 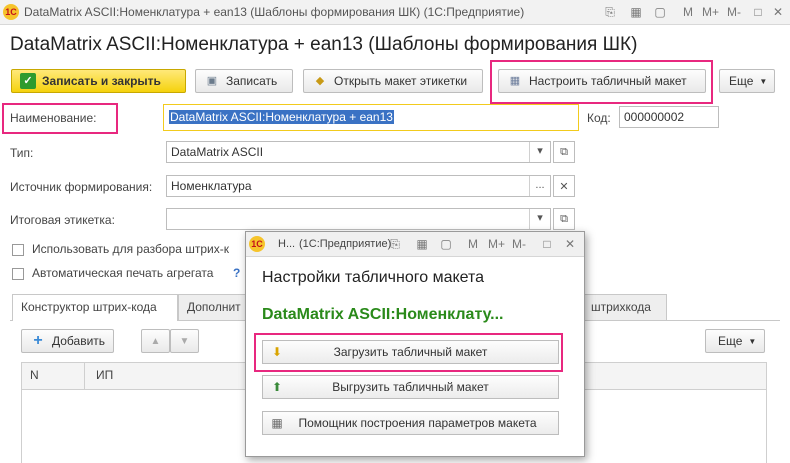 What do you see at coordinates (18, 274) in the screenshot?
I see `auto-print-checkbox` at bounding box center [18, 274].